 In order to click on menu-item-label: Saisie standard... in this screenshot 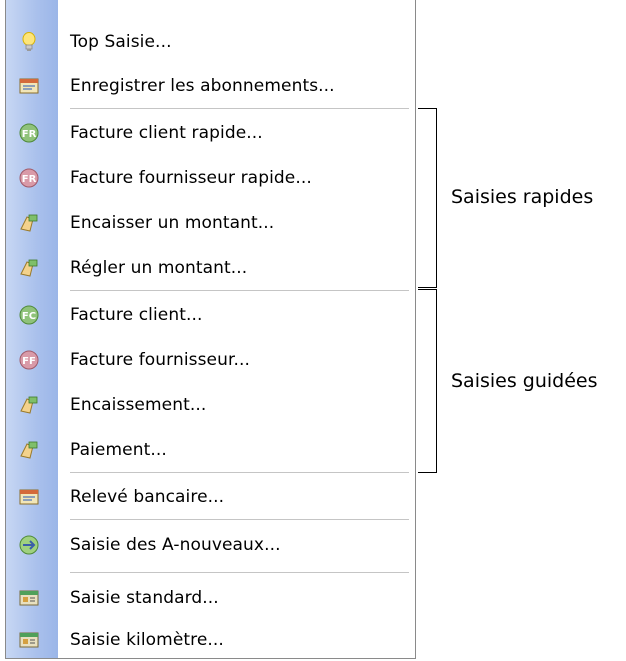, I will do `click(144, 598)`.